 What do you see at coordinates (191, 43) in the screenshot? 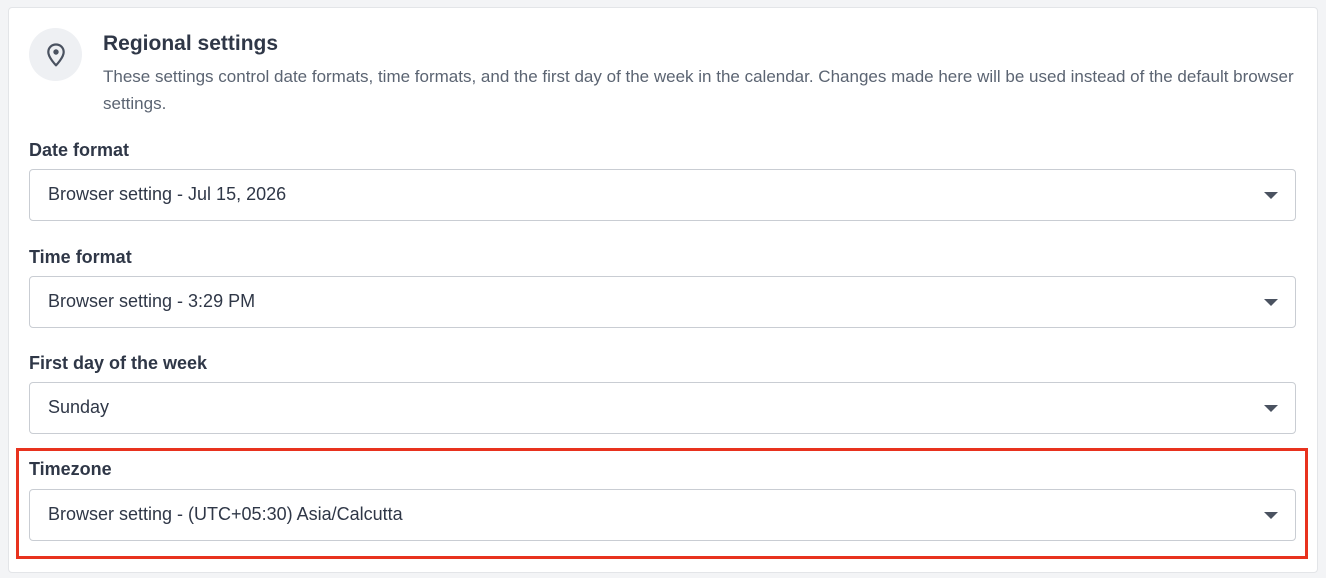
I see `section-title: Regional settings` at bounding box center [191, 43].